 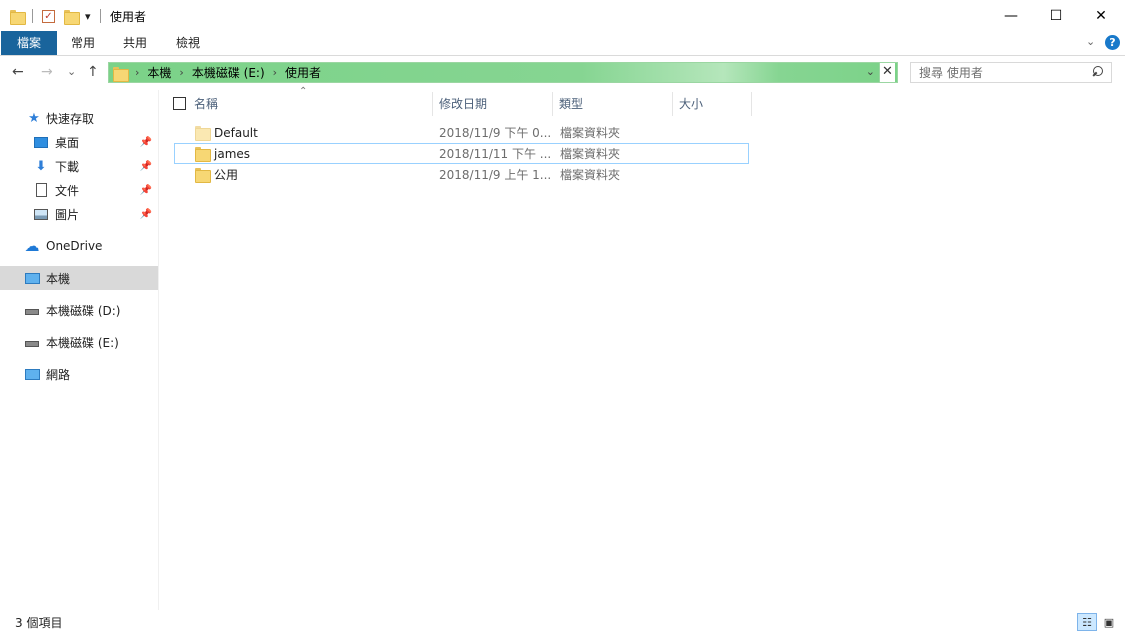 I want to click on navigation-bar: ← → ⌄ ↑ › 本機 › 本機磁碟 (E:) › 使用者 ⌄ ✕, so click(x=562, y=73).